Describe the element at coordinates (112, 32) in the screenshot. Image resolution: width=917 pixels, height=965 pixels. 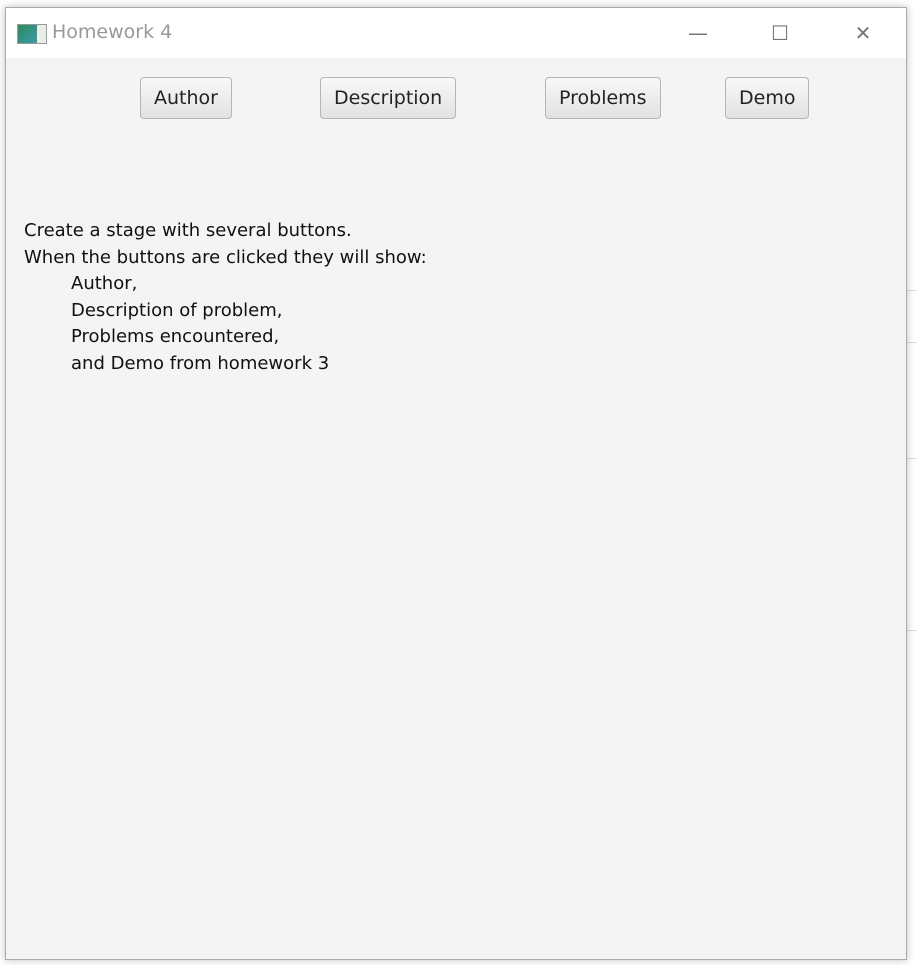
I see `window-title: Homework 4` at that location.